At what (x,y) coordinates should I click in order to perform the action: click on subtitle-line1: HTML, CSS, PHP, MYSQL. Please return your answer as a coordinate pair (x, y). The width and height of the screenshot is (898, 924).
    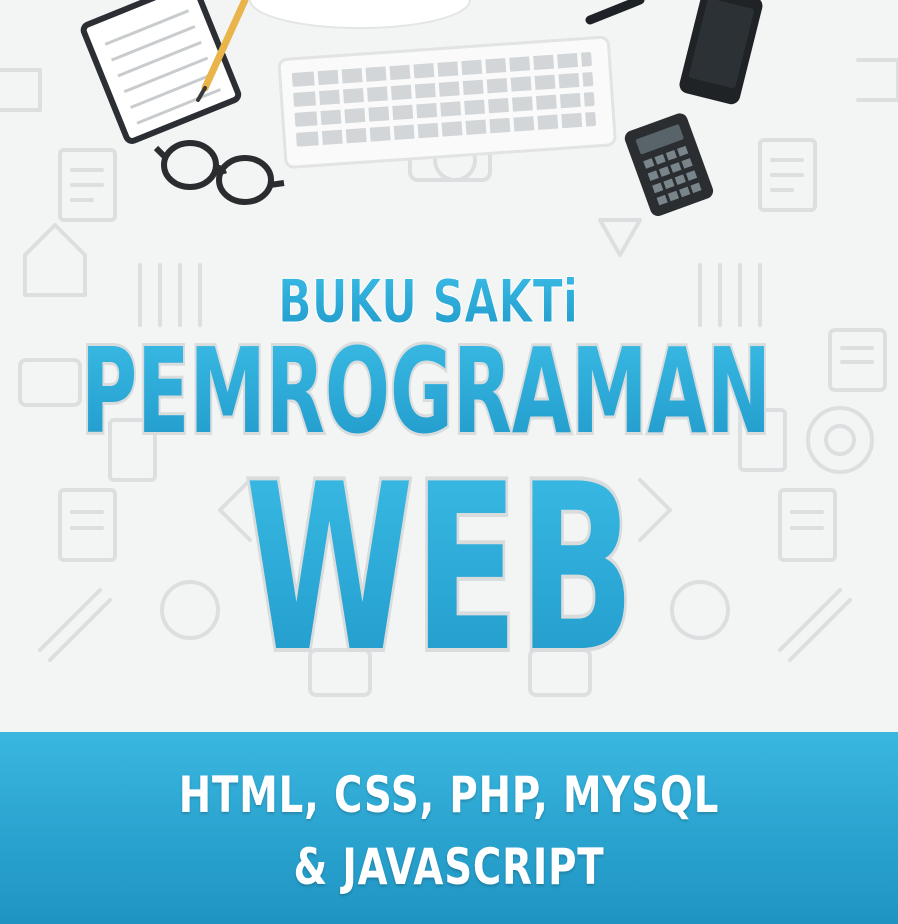
    Looking at the image, I should click on (449, 795).